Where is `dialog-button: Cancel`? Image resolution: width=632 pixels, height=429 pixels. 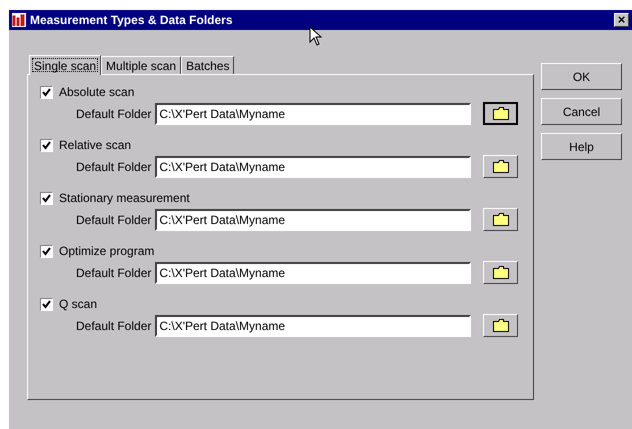
dialog-button: Cancel is located at coordinates (581, 111).